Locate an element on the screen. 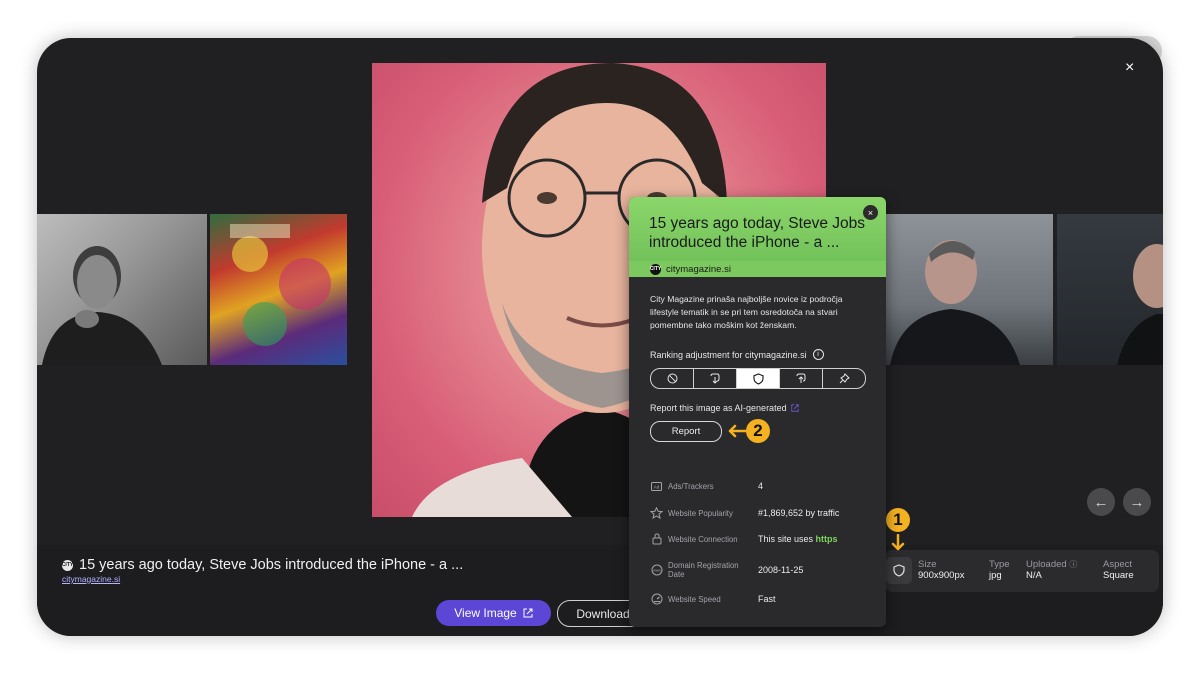 This screenshot has height=675, width=1200. ranking-adjustment-label: Ranking adjustment for citymagazine.si i is located at coordinates (737, 354).